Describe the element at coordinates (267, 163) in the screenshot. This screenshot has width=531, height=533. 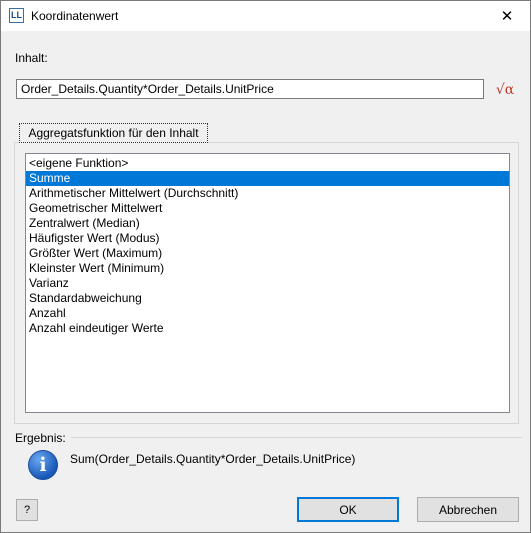
I see `list-item: <eigene Funktion>` at that location.